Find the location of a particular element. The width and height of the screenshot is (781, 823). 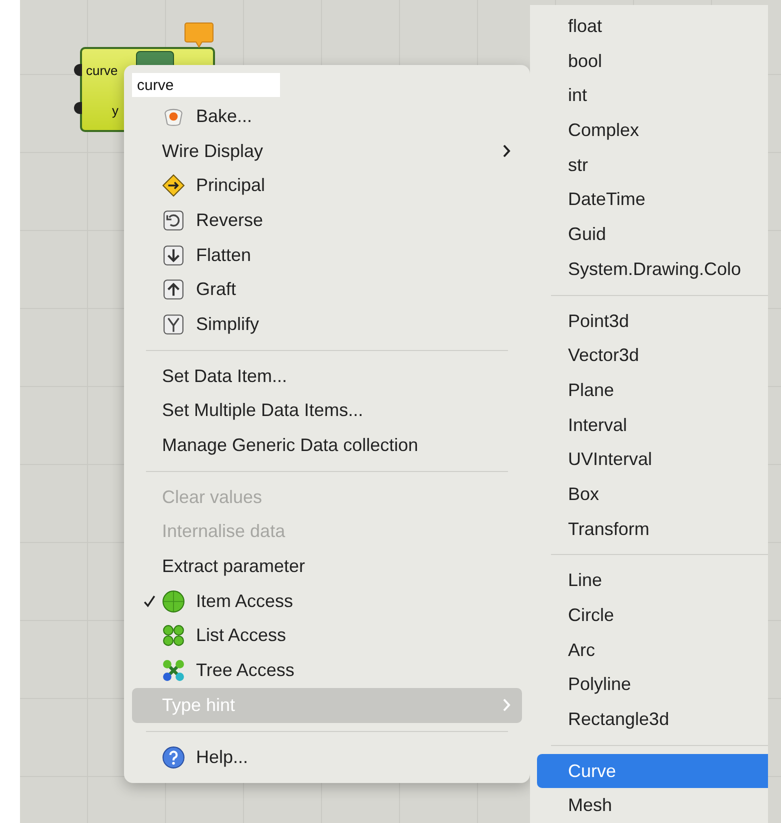

menu-item: float is located at coordinates (652, 26).